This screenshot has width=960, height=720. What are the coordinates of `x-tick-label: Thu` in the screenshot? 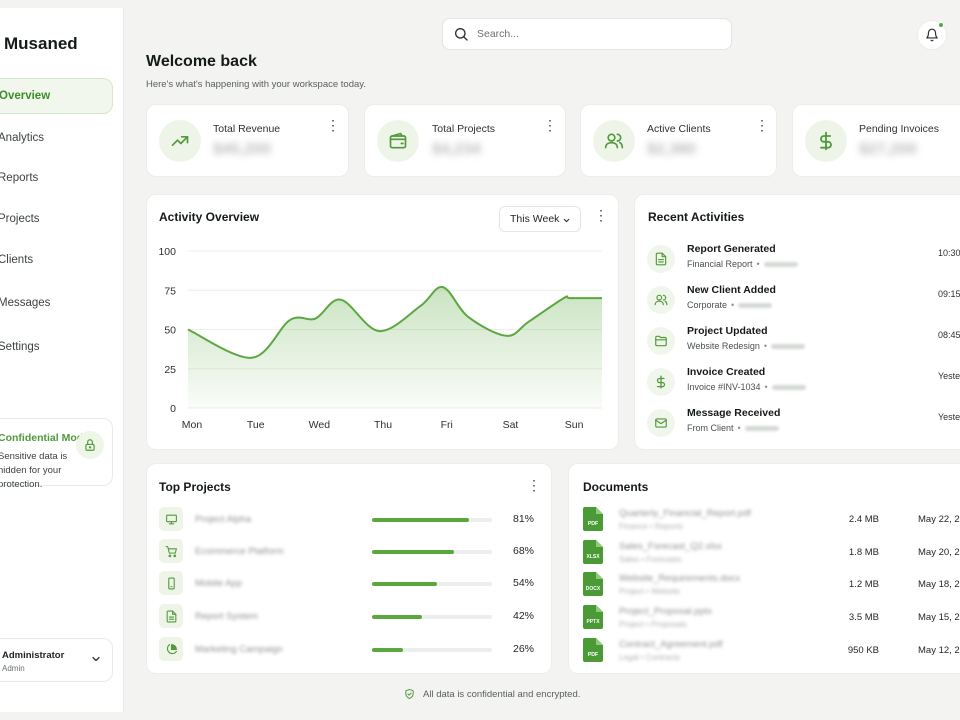 It's located at (383, 425).